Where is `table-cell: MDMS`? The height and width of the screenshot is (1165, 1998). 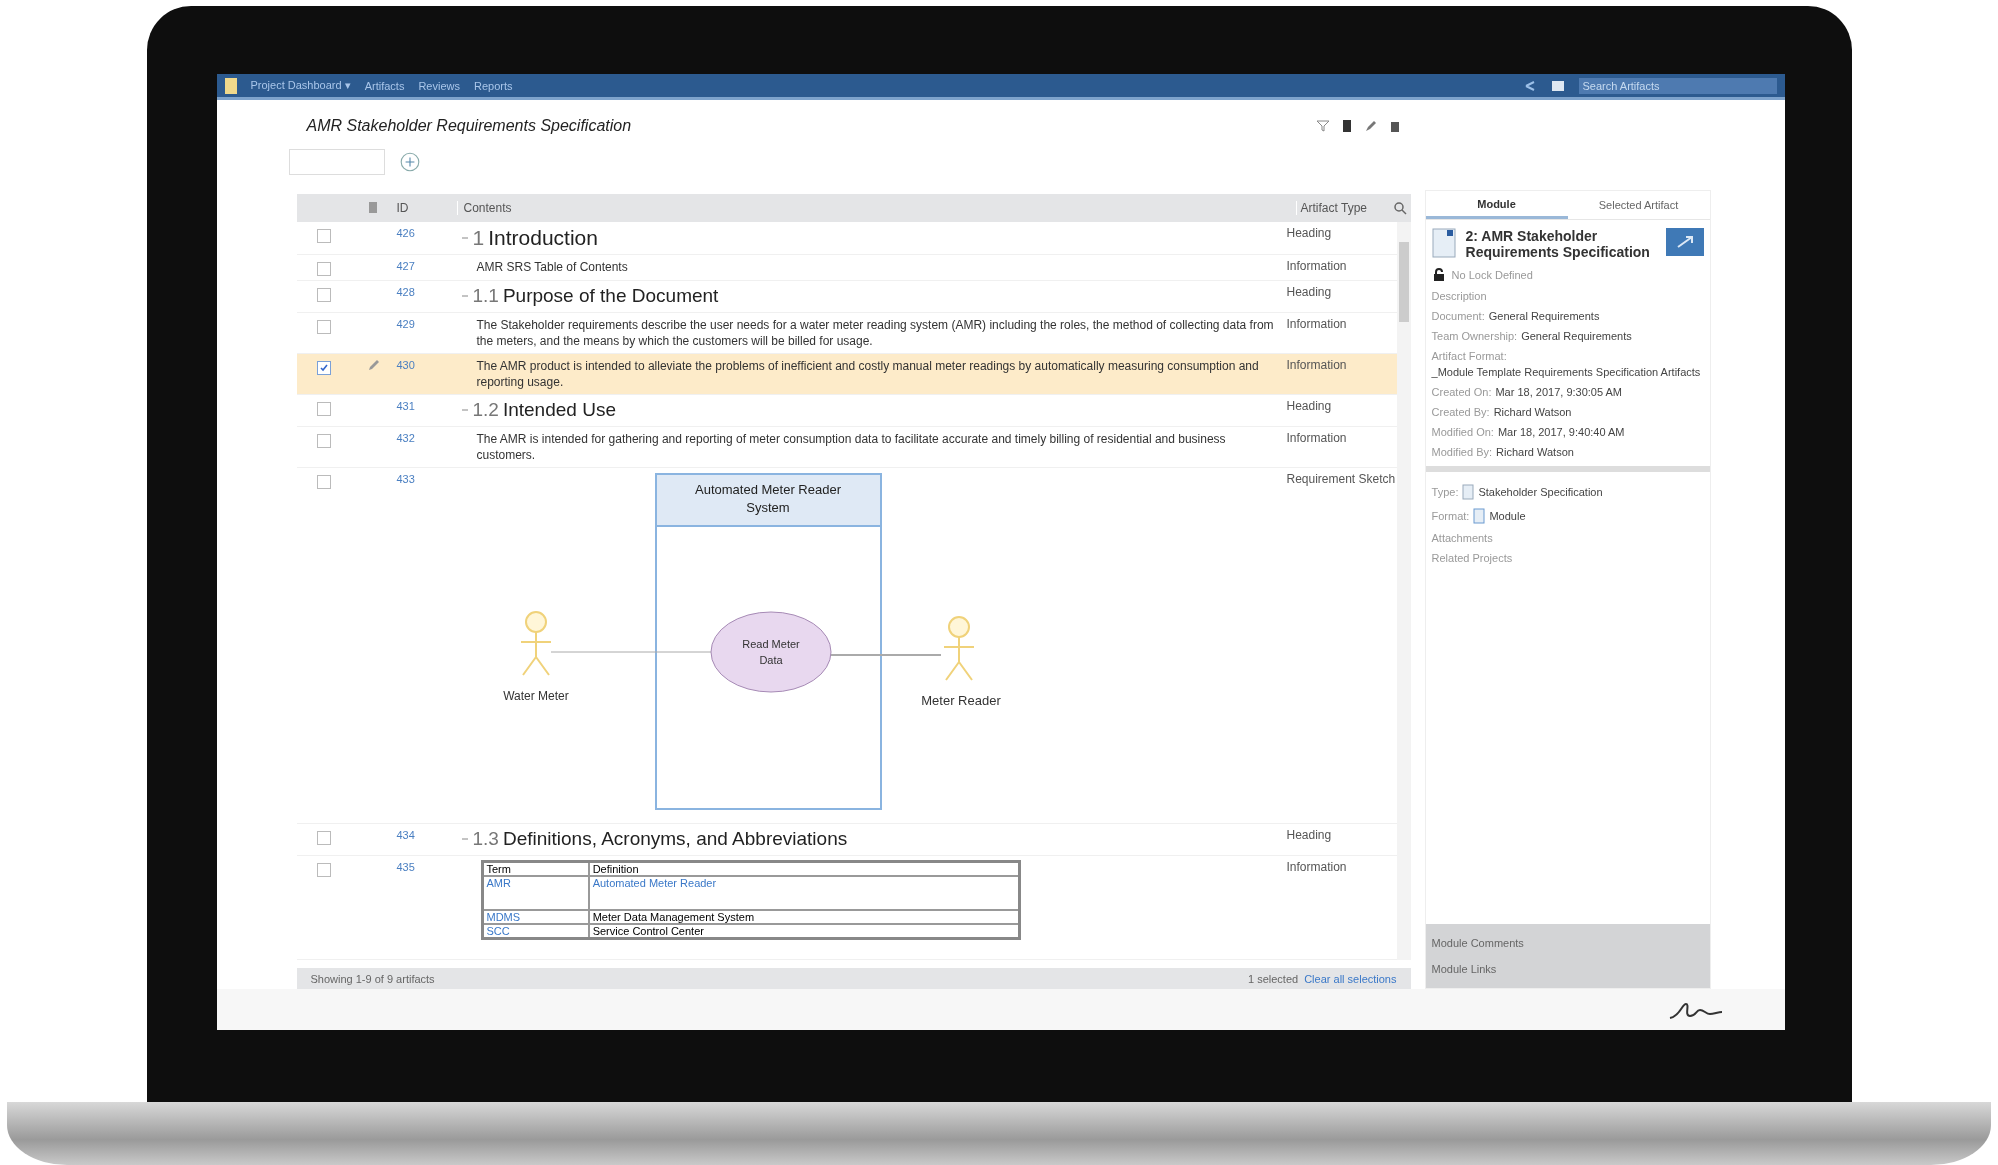
table-cell: MDMS is located at coordinates (535, 917).